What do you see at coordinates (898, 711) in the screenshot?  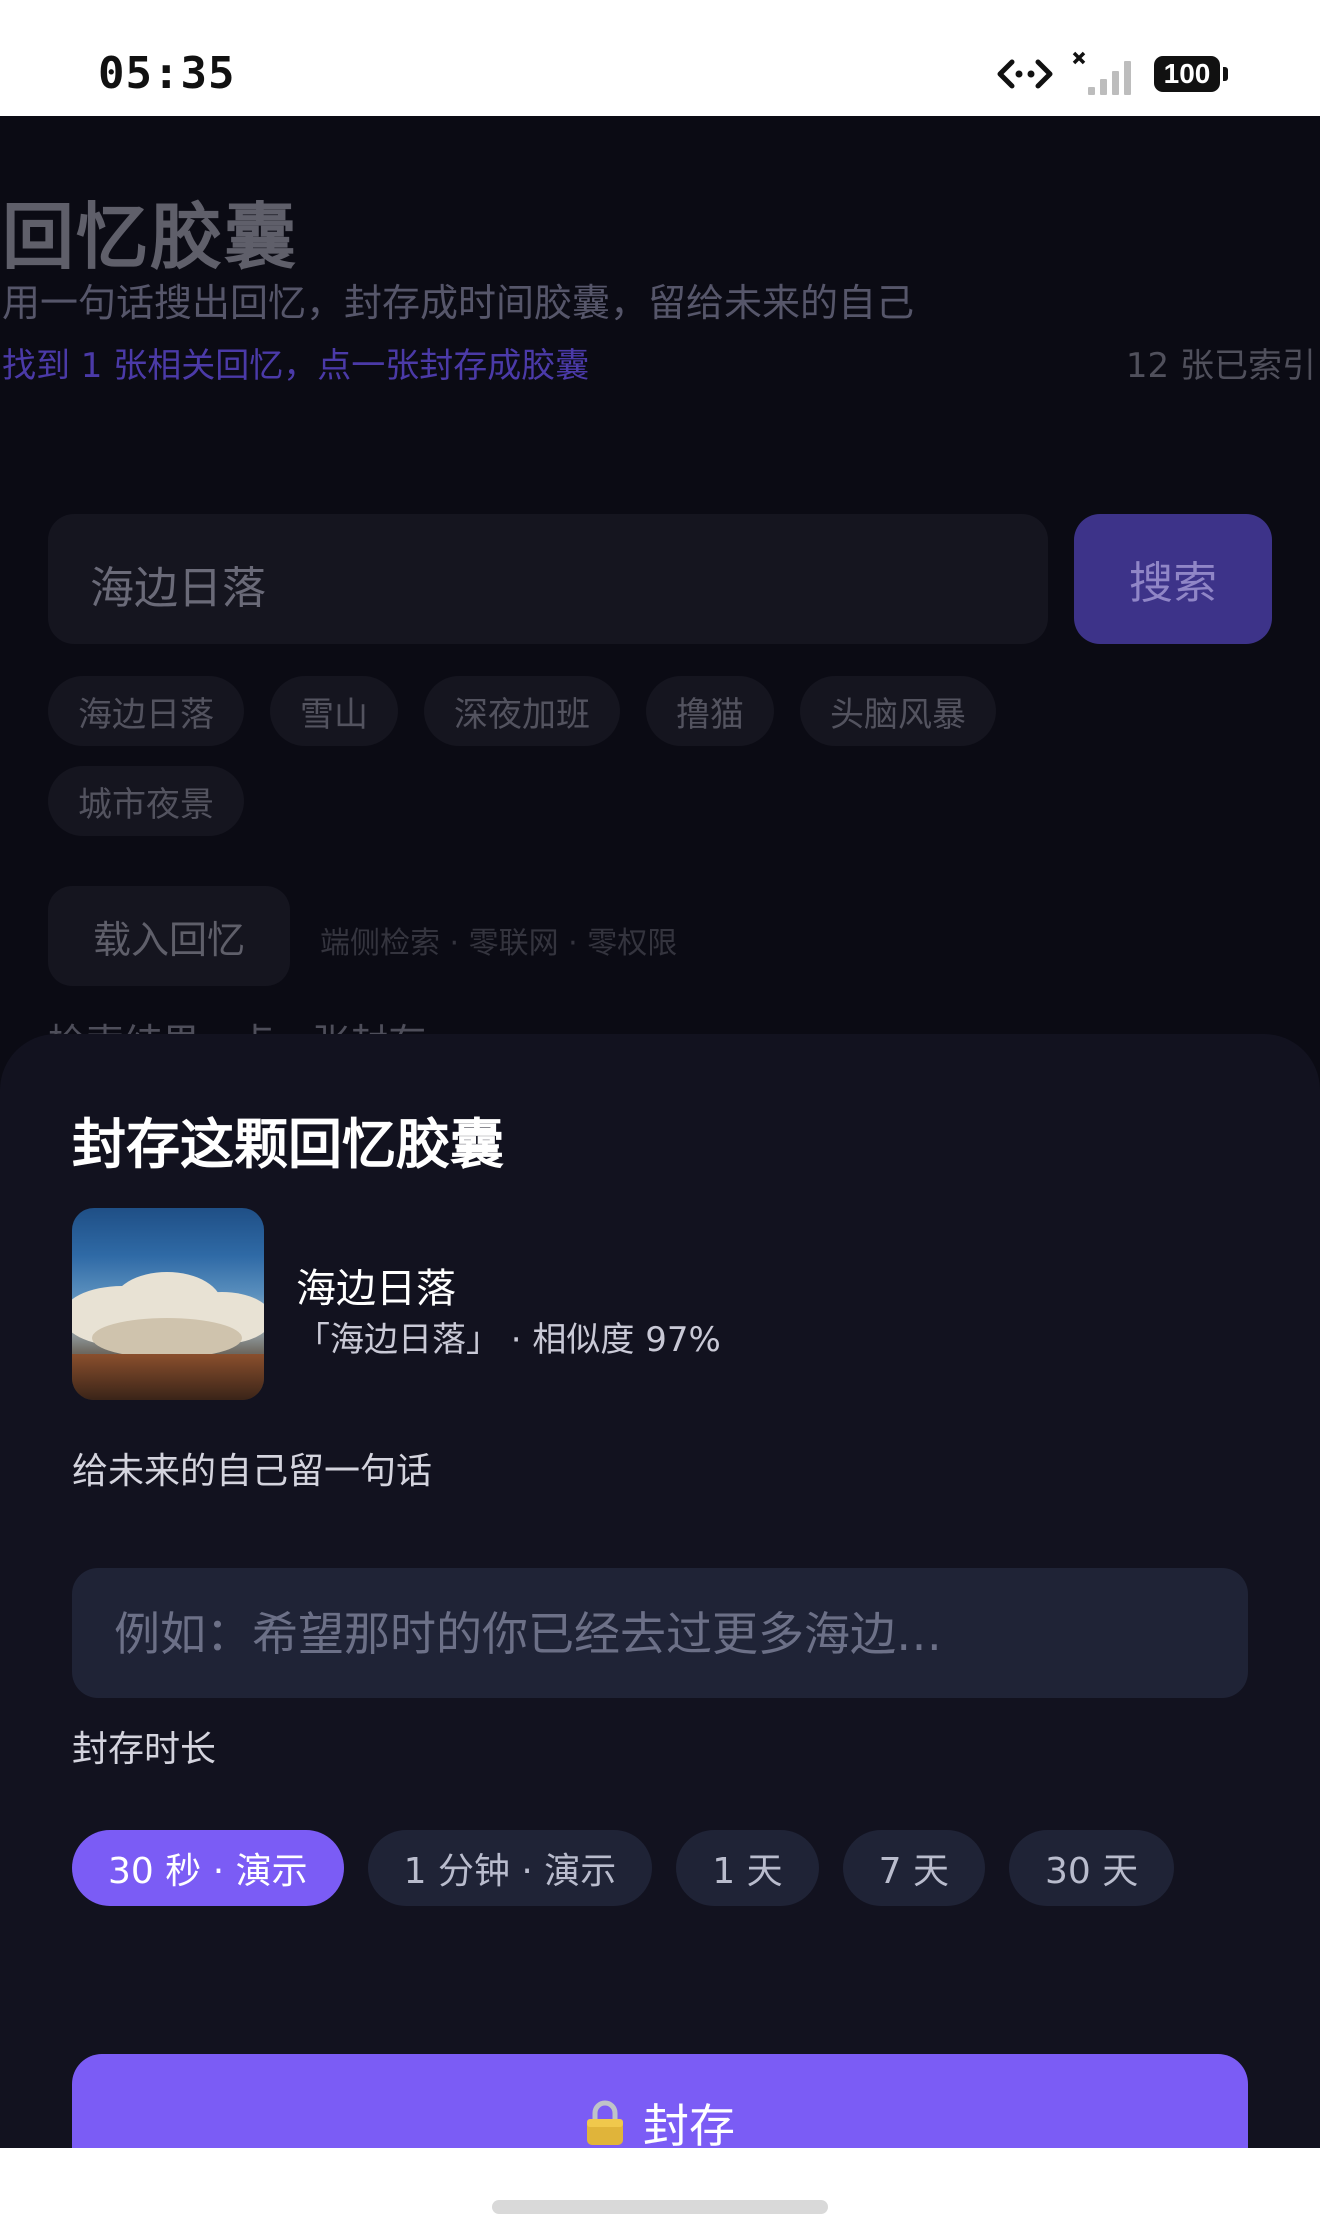 I see `suggestion-chip: 头脑风暴` at bounding box center [898, 711].